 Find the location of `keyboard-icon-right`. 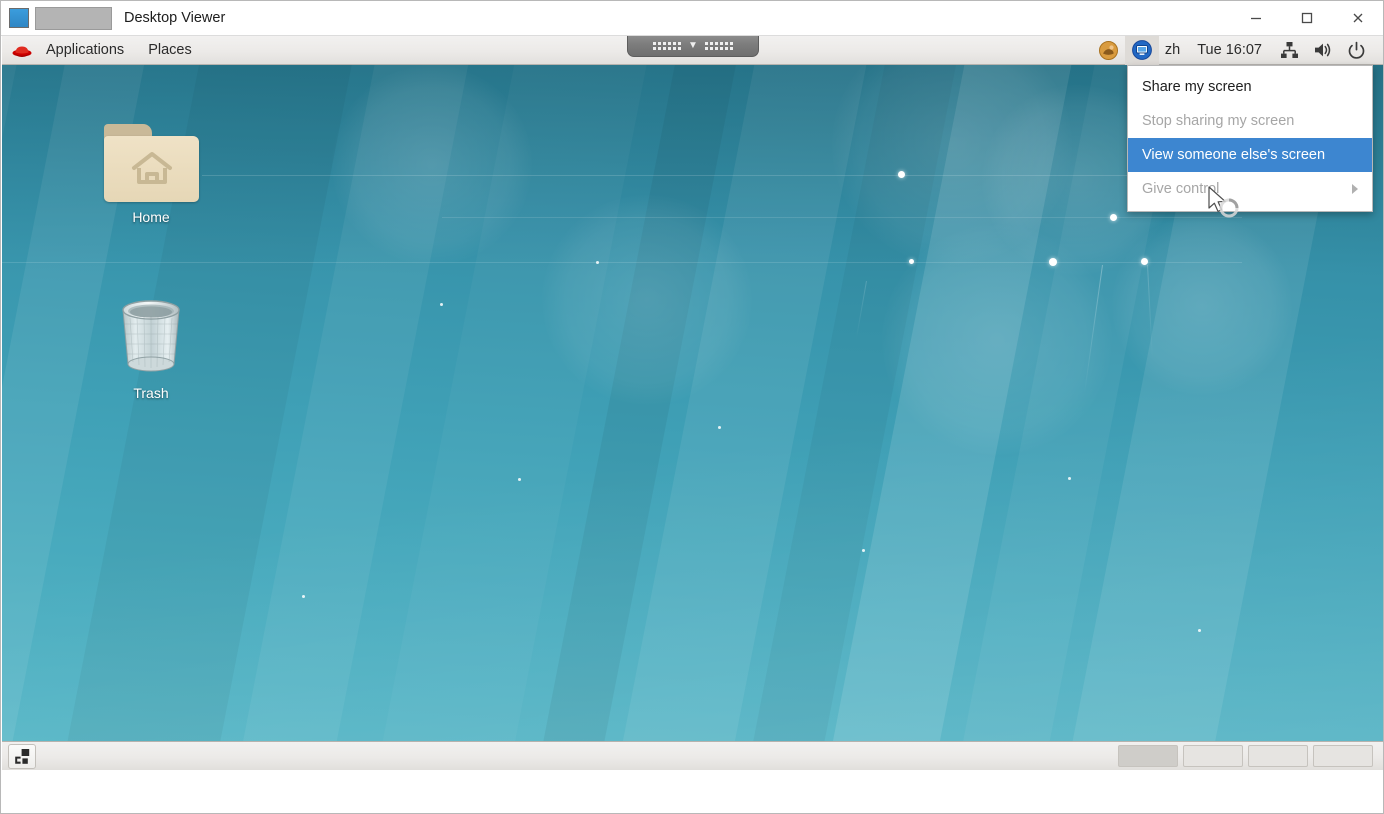

keyboard-icon-right is located at coordinates (718, 45).